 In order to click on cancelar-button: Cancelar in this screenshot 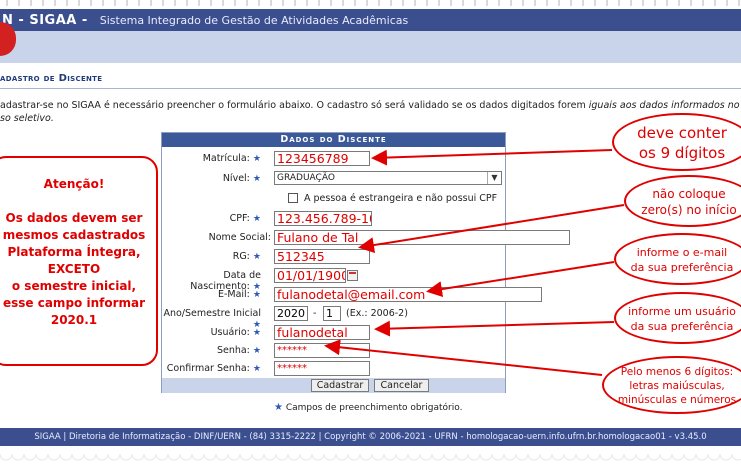, I will do `click(401, 385)`.